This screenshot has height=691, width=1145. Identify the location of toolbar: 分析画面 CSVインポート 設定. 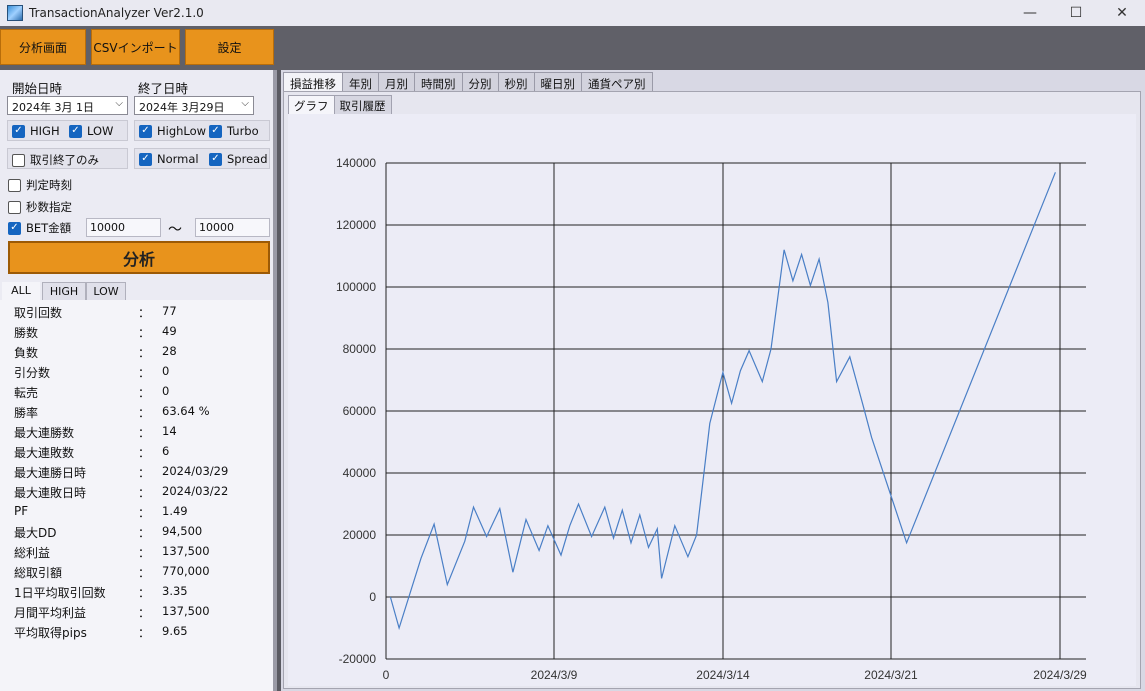
(572, 48).